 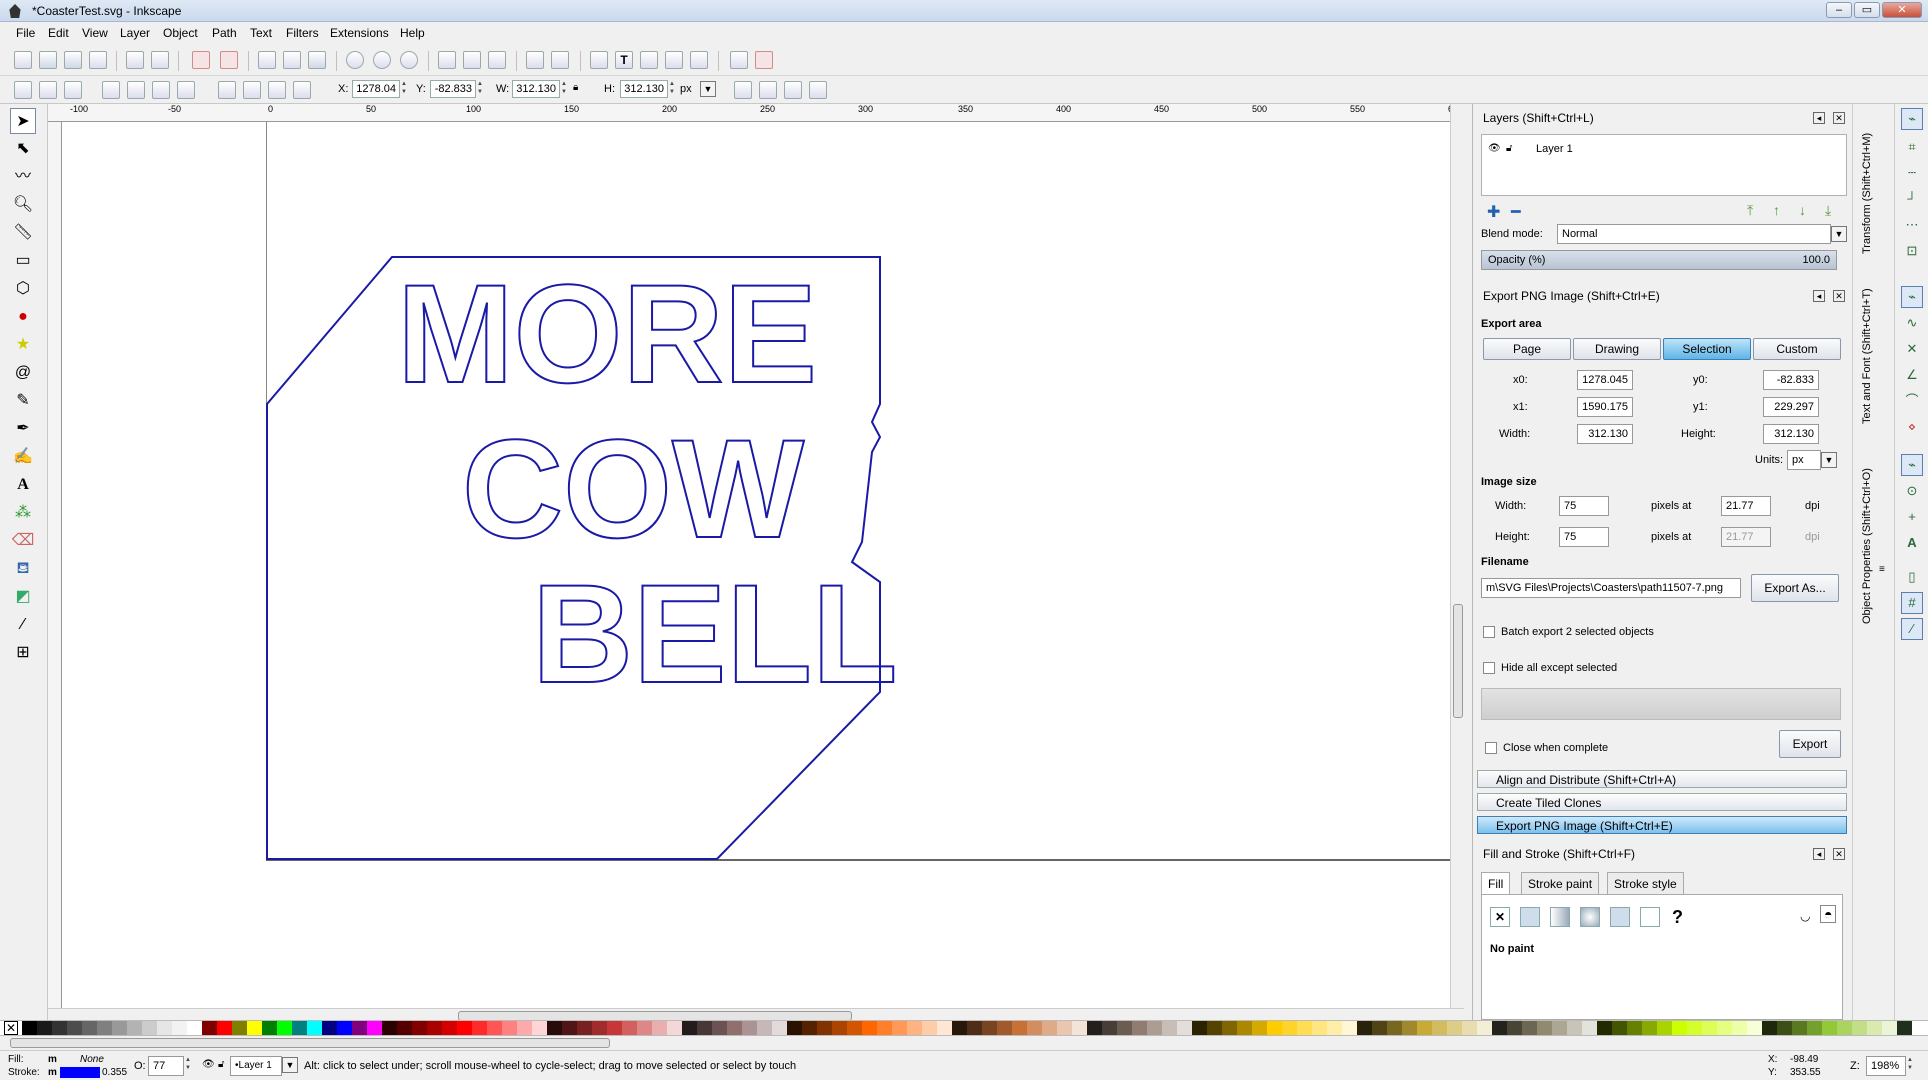 I want to click on duplicate-icon, so click(x=447, y=60).